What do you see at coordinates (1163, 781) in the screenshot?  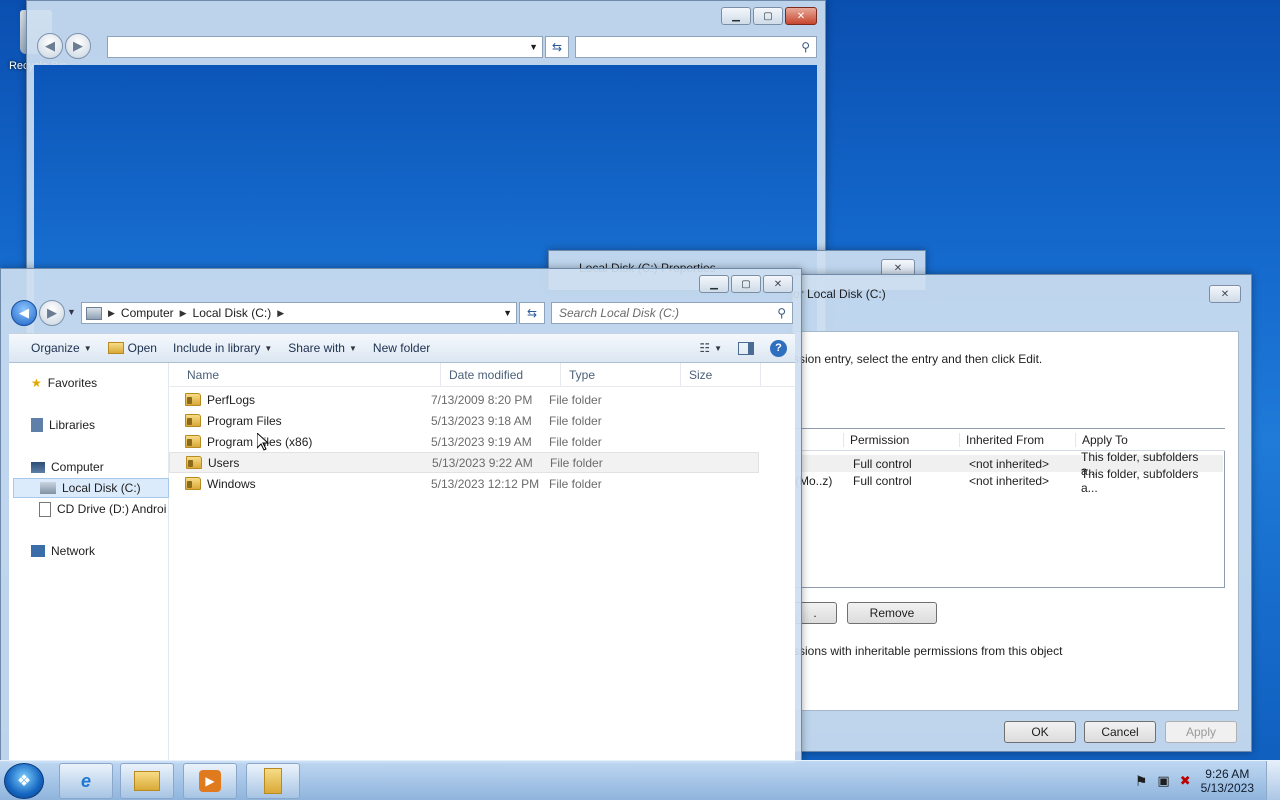 I see `network-icon: ▣` at bounding box center [1163, 781].